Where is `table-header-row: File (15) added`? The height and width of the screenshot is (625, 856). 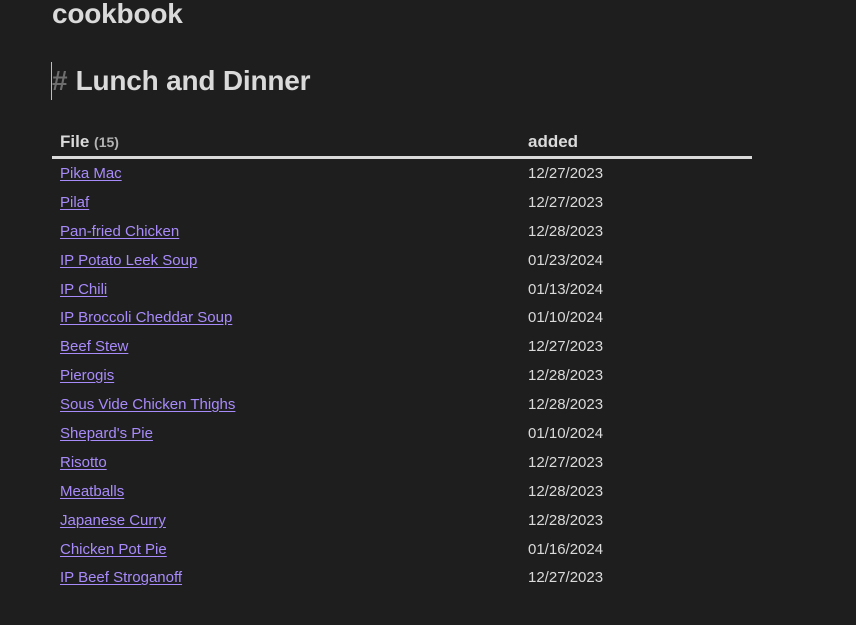
table-header-row: File (15) added is located at coordinates (402, 142).